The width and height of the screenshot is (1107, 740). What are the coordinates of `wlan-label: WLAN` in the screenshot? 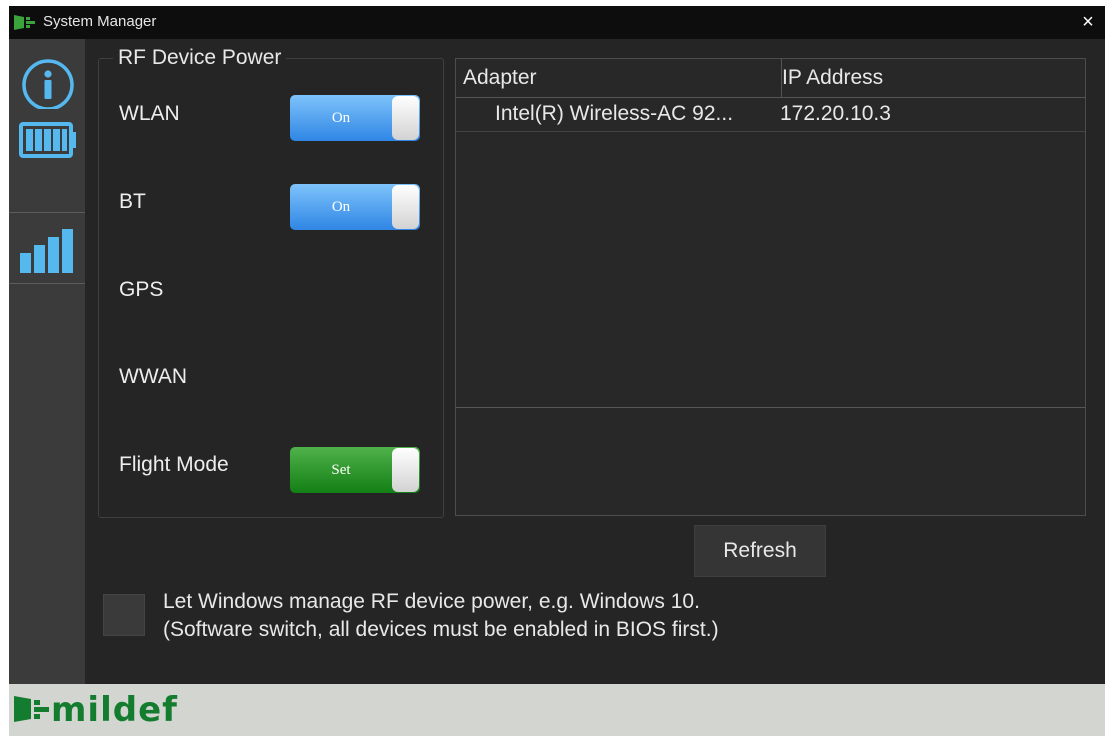 It's located at (149, 113).